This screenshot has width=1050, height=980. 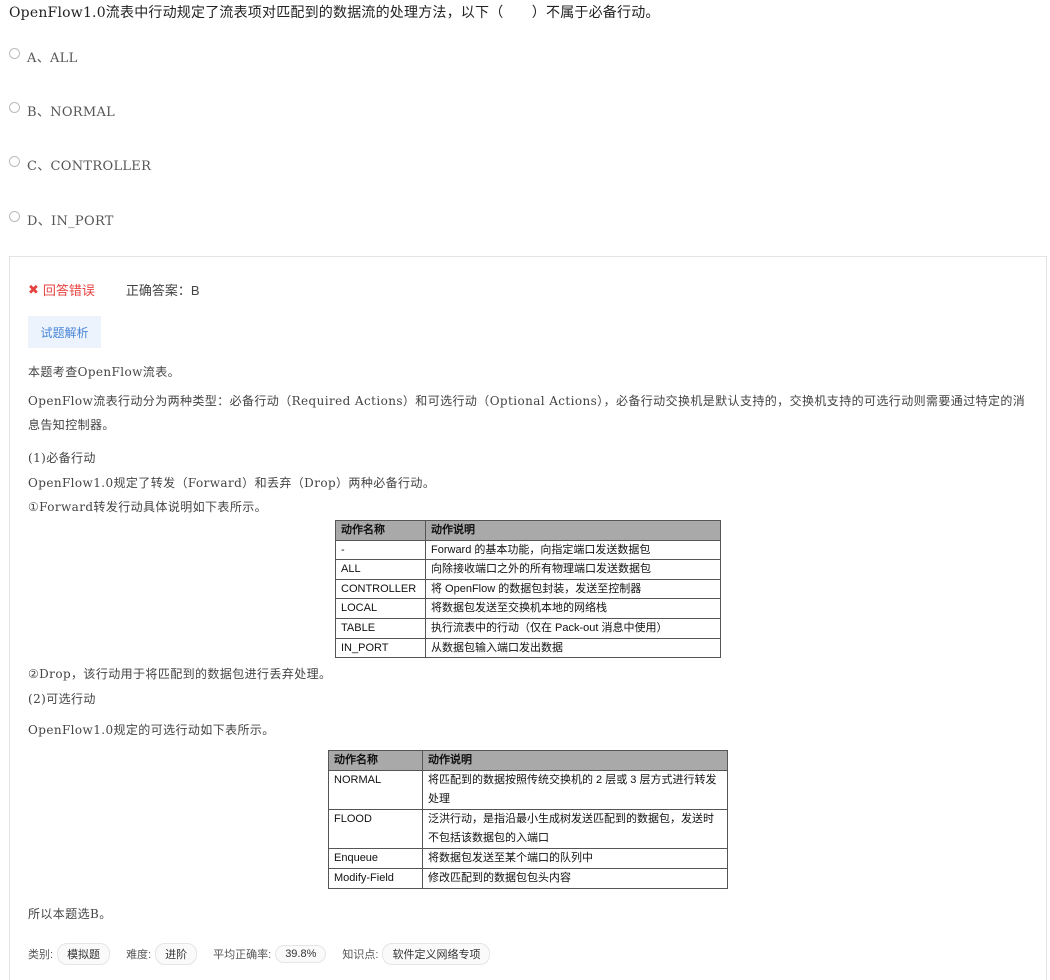 I want to click on table-cell: 修改匹配到的数据包包头内容, so click(x=575, y=878).